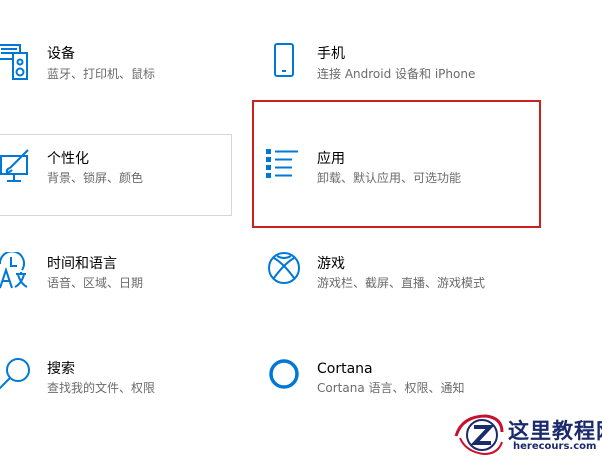 The height and width of the screenshot is (464, 602). What do you see at coordinates (331, 264) in the screenshot?
I see `tile-title: 游戏` at bounding box center [331, 264].